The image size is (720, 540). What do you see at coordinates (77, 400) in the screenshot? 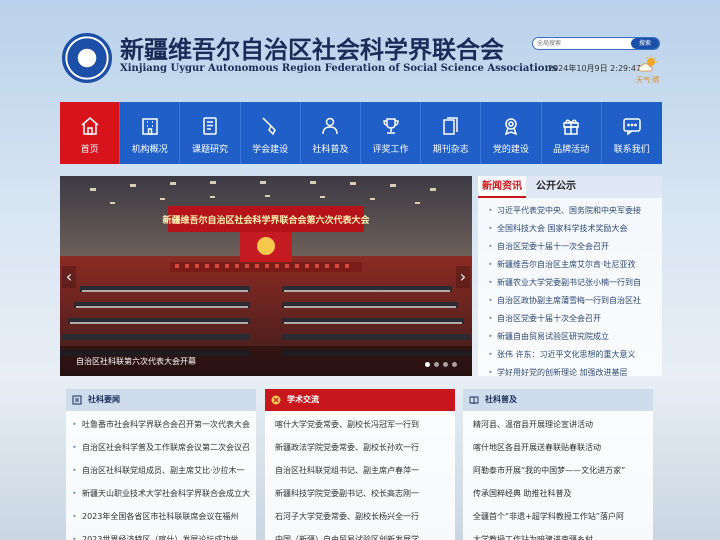
I see `news-icon` at bounding box center [77, 400].